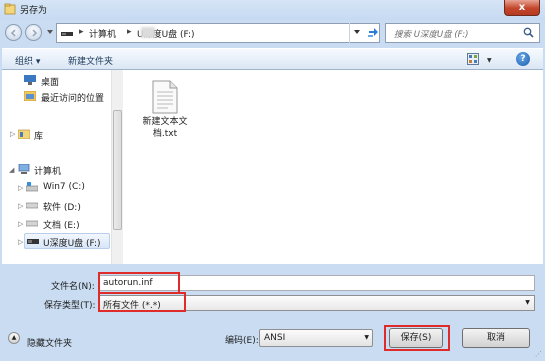 This screenshot has width=545, height=361. I want to click on help-icon: ?, so click(523, 59).